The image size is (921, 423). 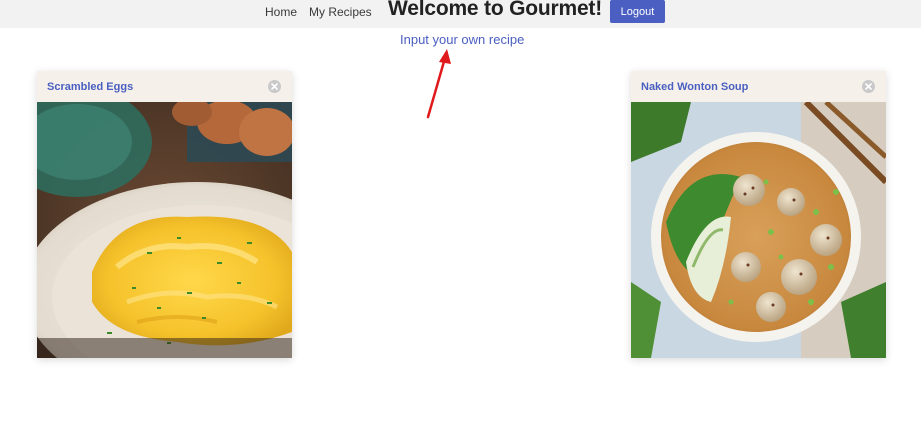 I want to click on nav-home-link: Home, so click(x=281, y=12).